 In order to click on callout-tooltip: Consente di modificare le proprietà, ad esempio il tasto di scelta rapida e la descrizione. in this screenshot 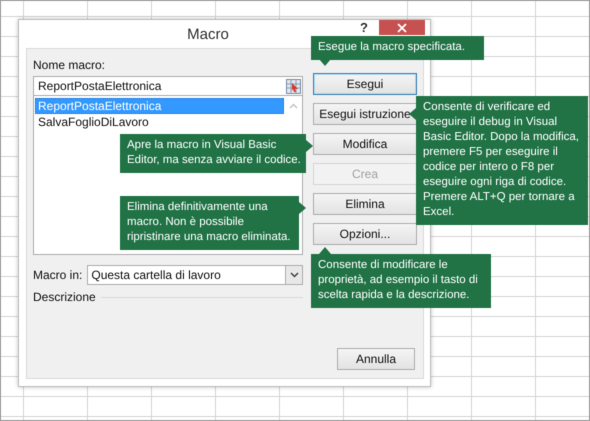, I will do `click(401, 281)`.